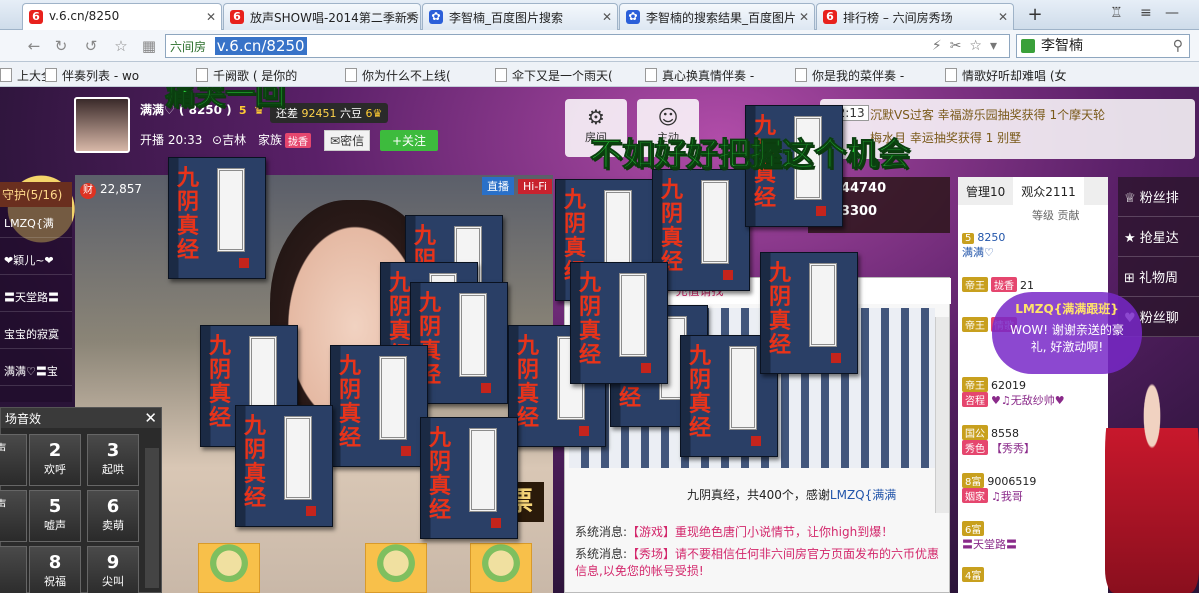  I want to click on open-time: 开播 20:33, so click(171, 140).